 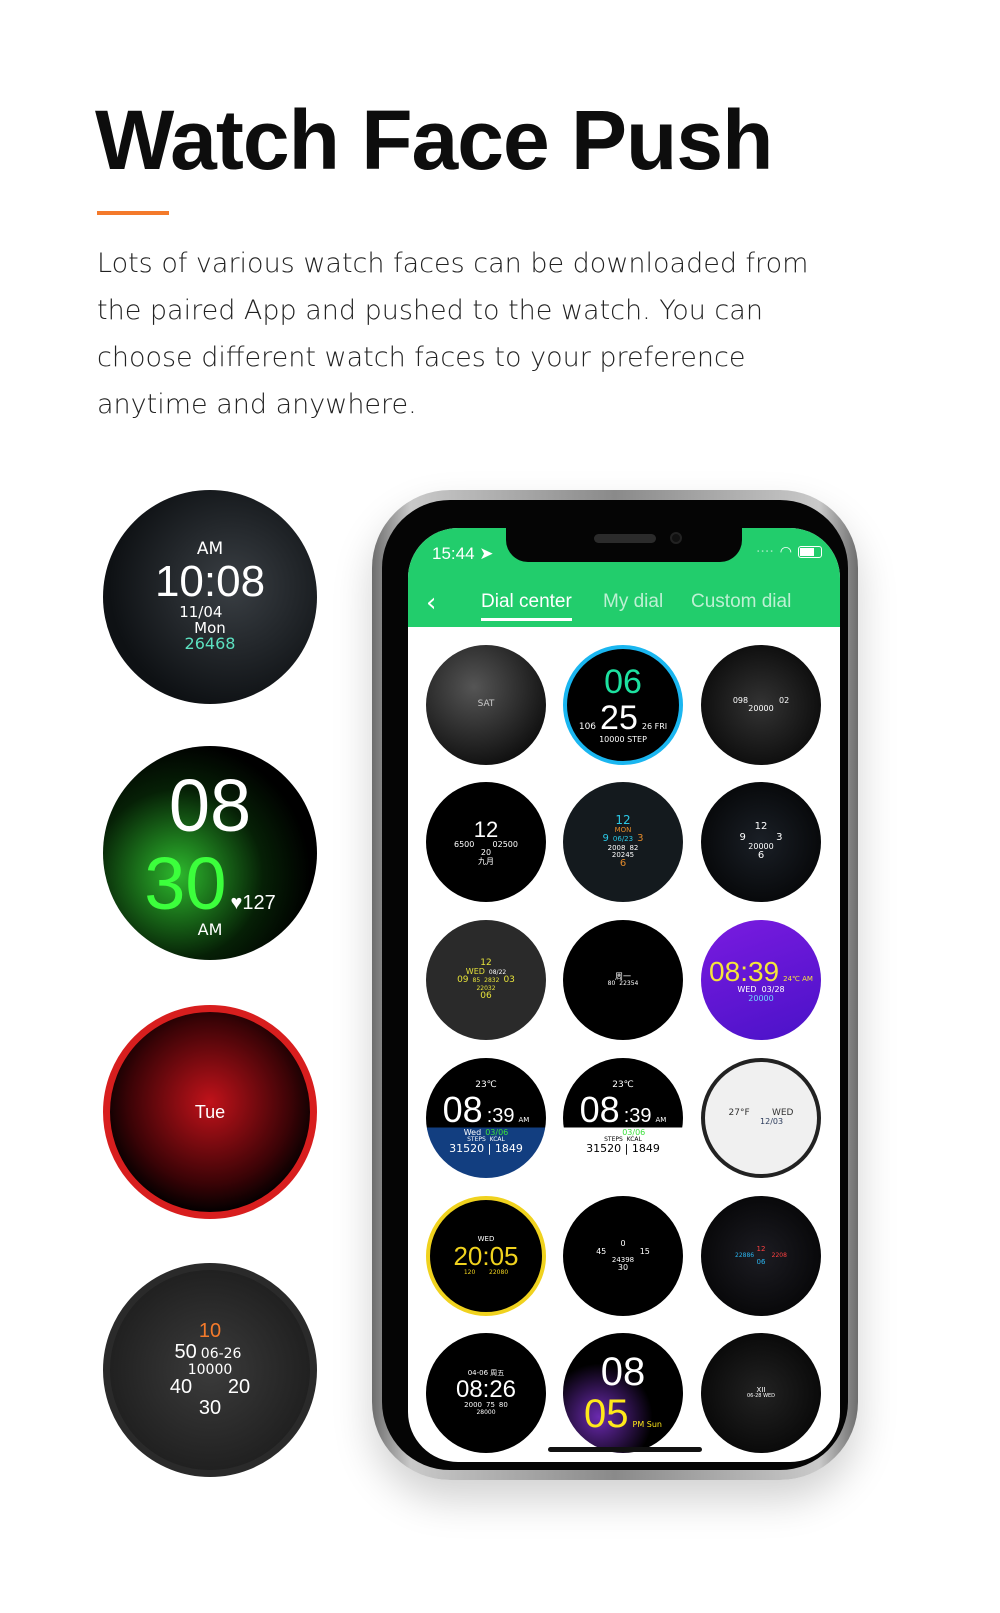 I want to click on signal-dots-icon: ····, so click(x=764, y=552).